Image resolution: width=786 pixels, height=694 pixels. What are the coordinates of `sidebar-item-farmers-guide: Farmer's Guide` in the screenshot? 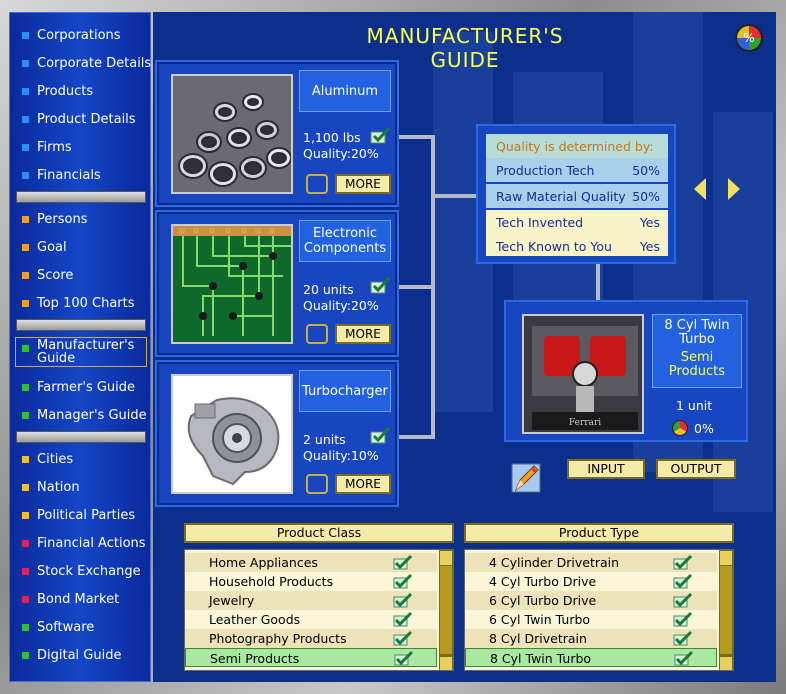 It's located at (81, 389).